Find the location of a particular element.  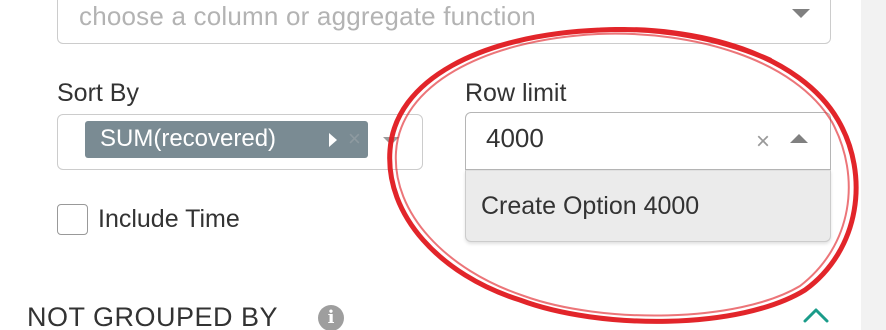

dropdown-option-create: Create Option 4000 is located at coordinates (590, 206).